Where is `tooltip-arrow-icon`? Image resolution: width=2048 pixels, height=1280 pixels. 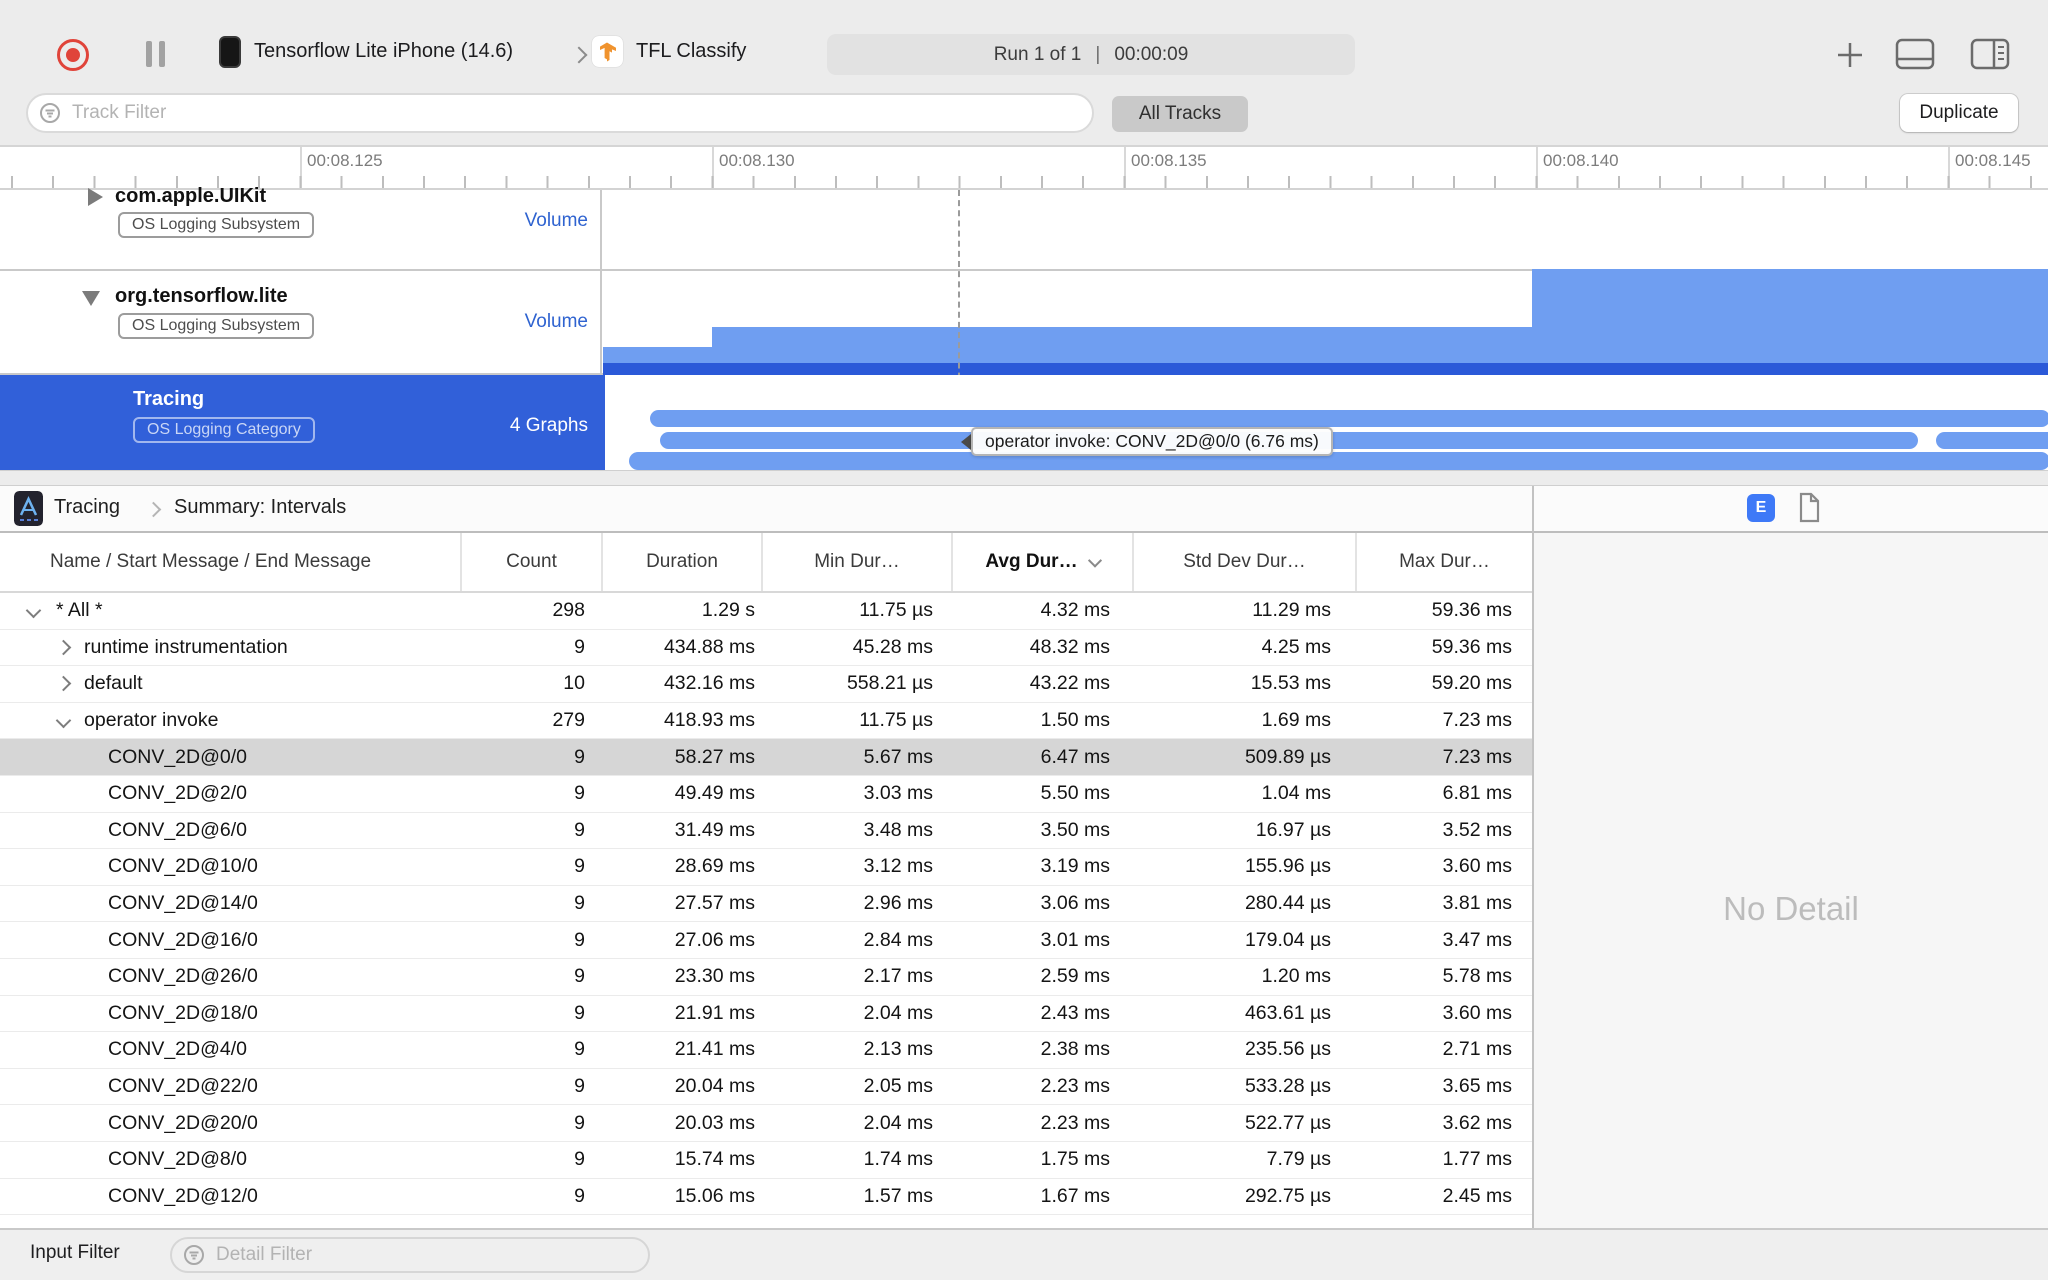 tooltip-arrow-icon is located at coordinates (966, 441).